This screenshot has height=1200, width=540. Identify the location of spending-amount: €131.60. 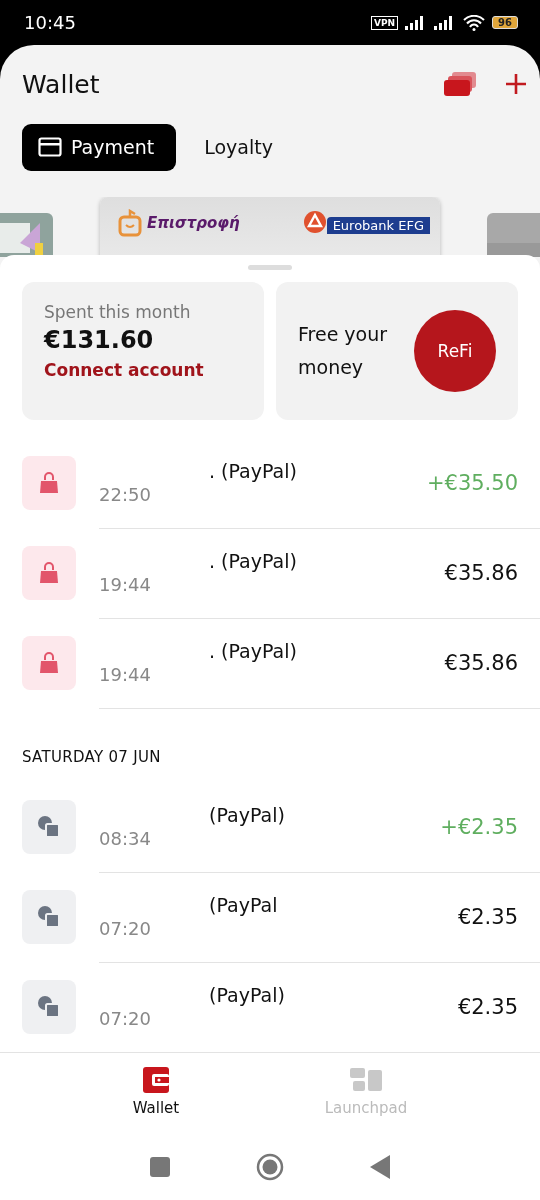
(99, 340).